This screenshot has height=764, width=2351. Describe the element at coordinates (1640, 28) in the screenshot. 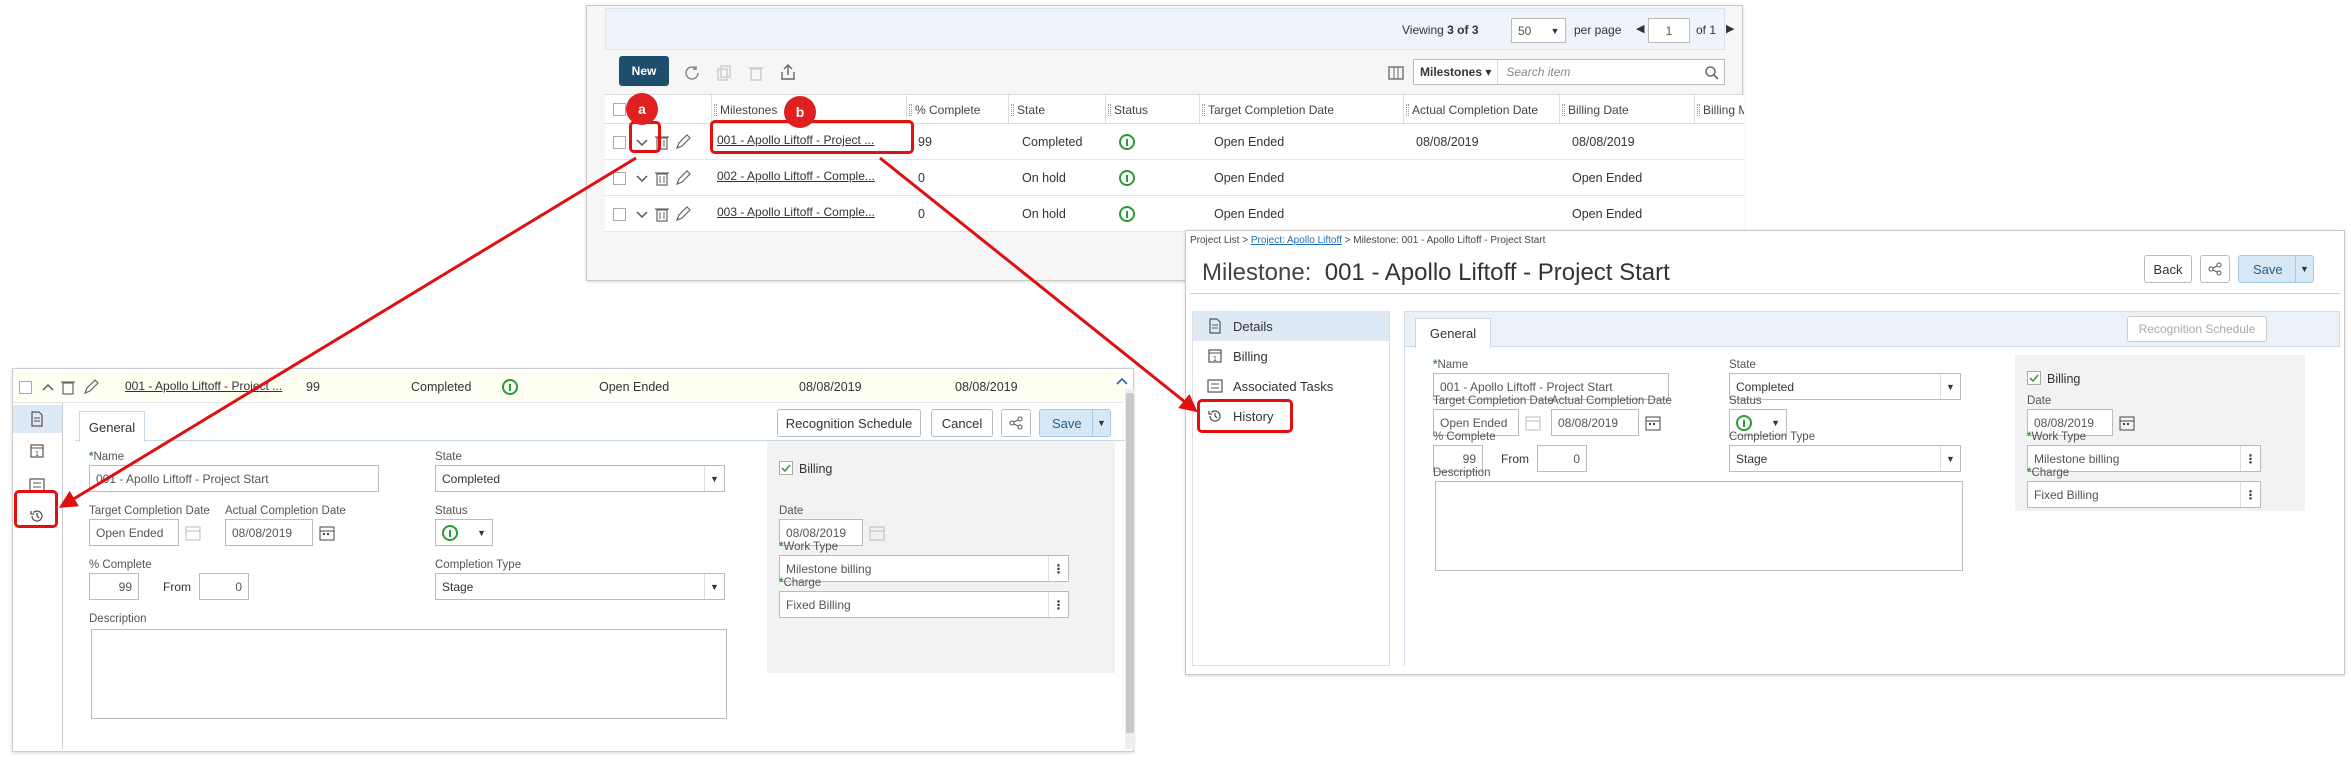

I see `prev-page-icon: ◀` at that location.